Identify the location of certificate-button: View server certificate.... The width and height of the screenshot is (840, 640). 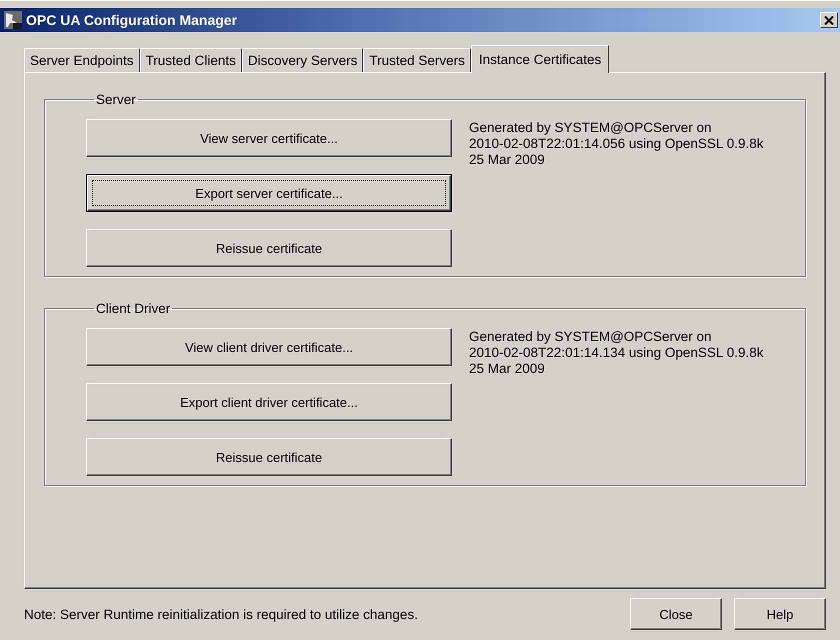
(269, 138).